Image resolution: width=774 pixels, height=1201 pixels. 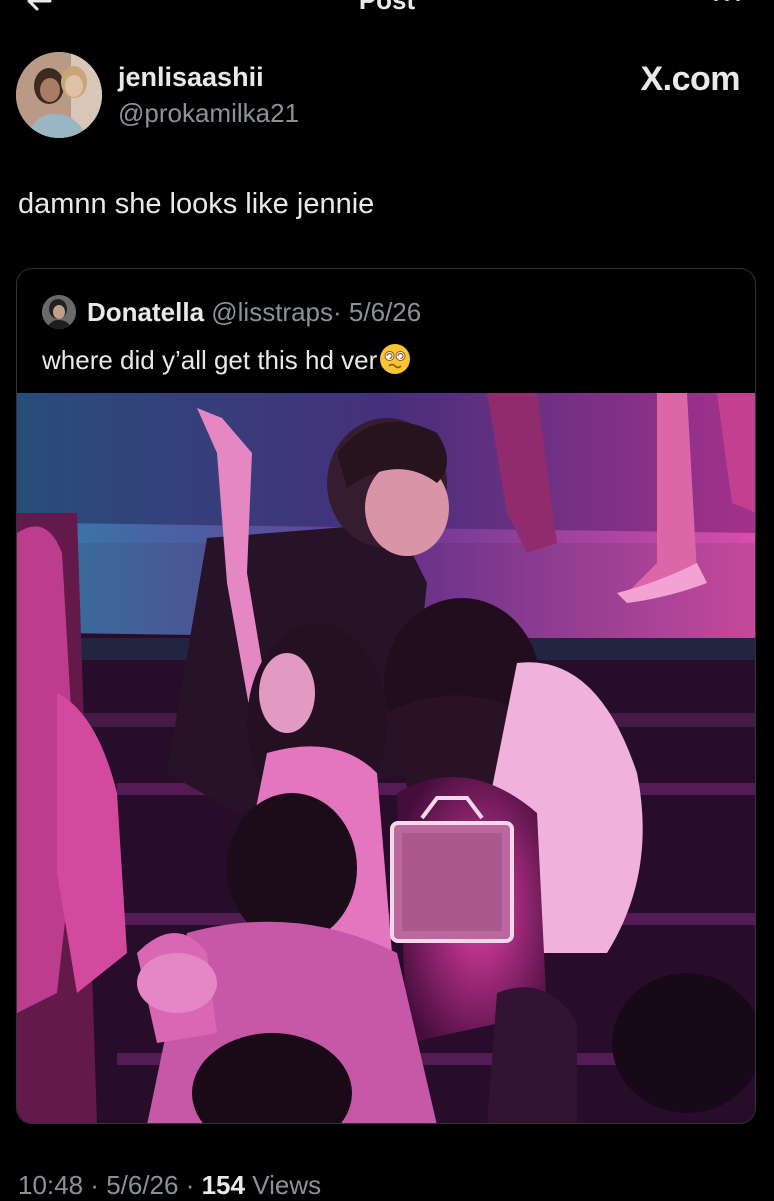 What do you see at coordinates (191, 77) in the screenshot?
I see `author-name: jenlisaashii` at bounding box center [191, 77].